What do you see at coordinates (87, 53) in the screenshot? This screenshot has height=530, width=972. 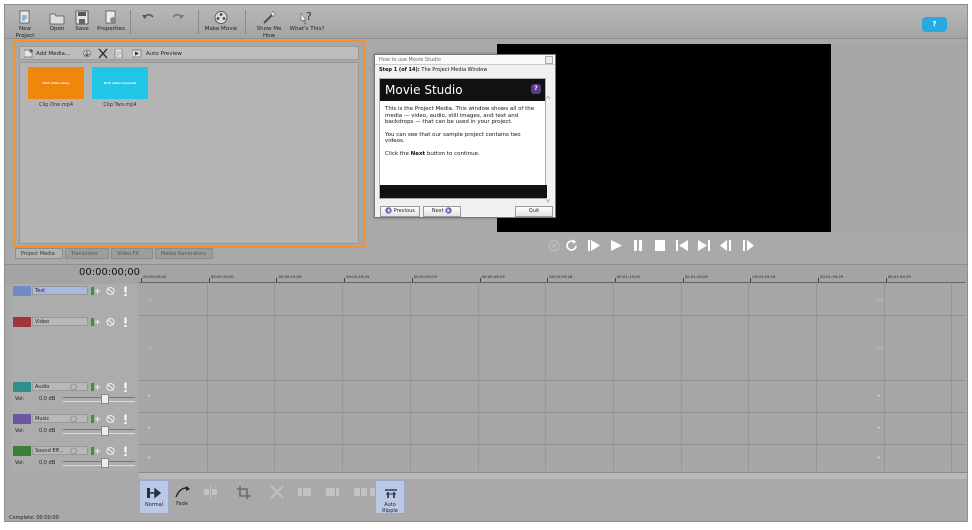 I see `get-media-icon` at bounding box center [87, 53].